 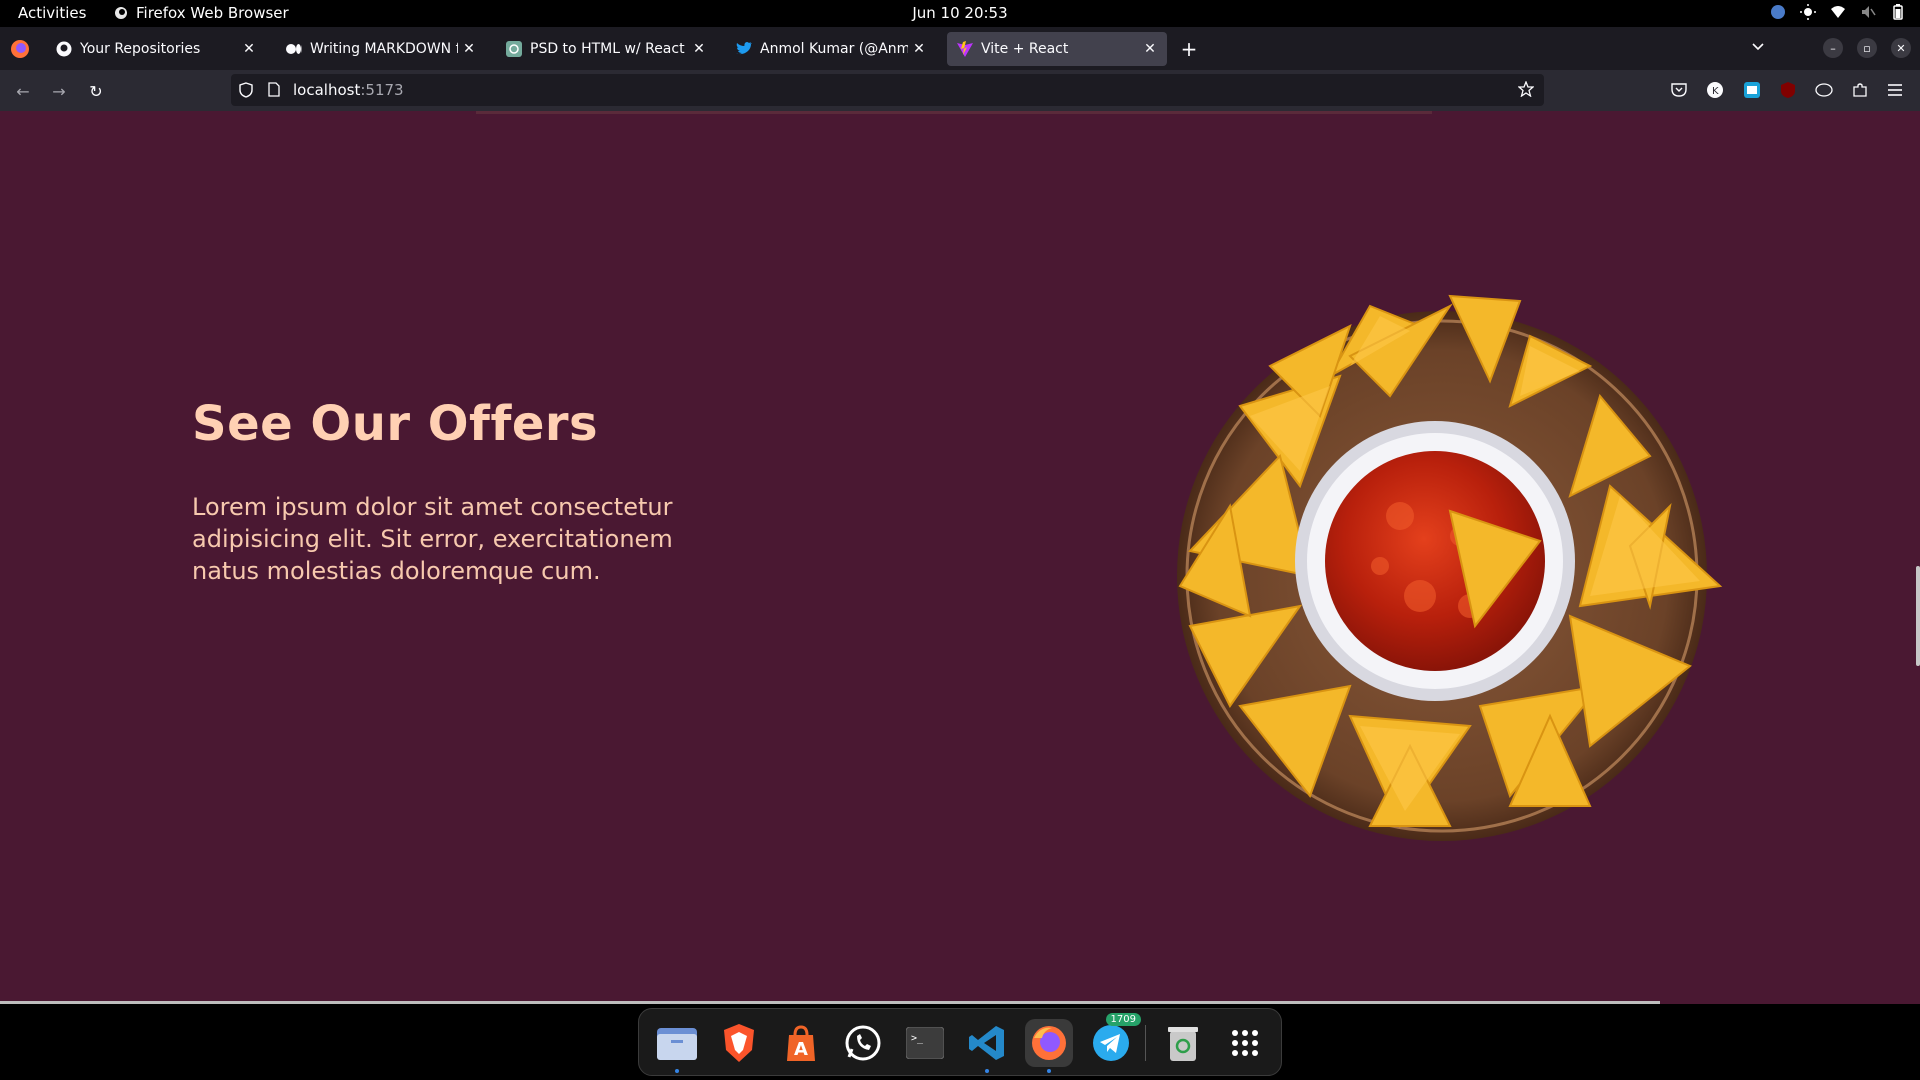 What do you see at coordinates (64, 49) in the screenshot?
I see `github-icon` at bounding box center [64, 49].